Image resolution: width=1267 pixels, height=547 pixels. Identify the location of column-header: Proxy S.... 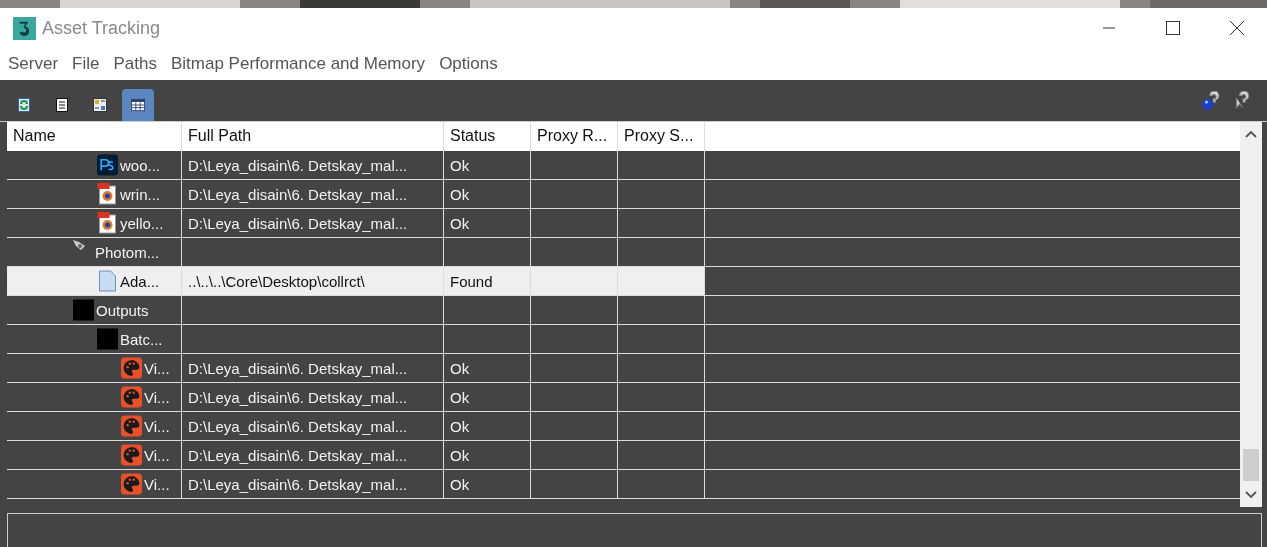
(661, 136).